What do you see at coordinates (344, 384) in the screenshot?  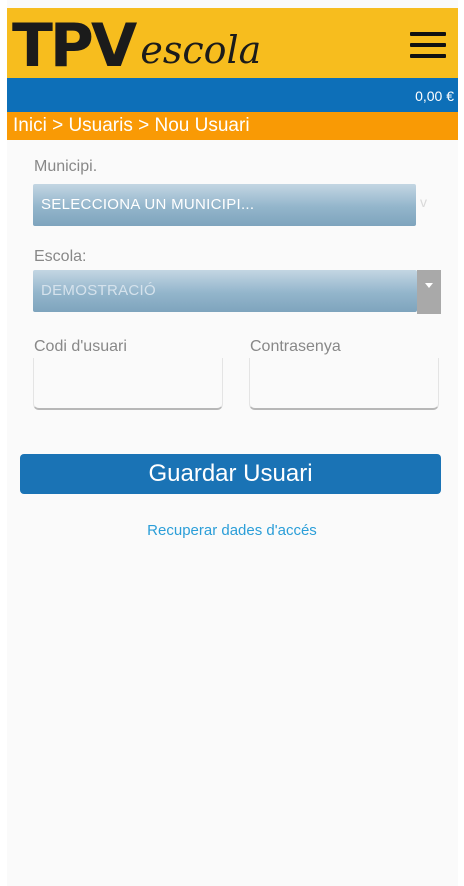 I see `contrasenya-input` at bounding box center [344, 384].